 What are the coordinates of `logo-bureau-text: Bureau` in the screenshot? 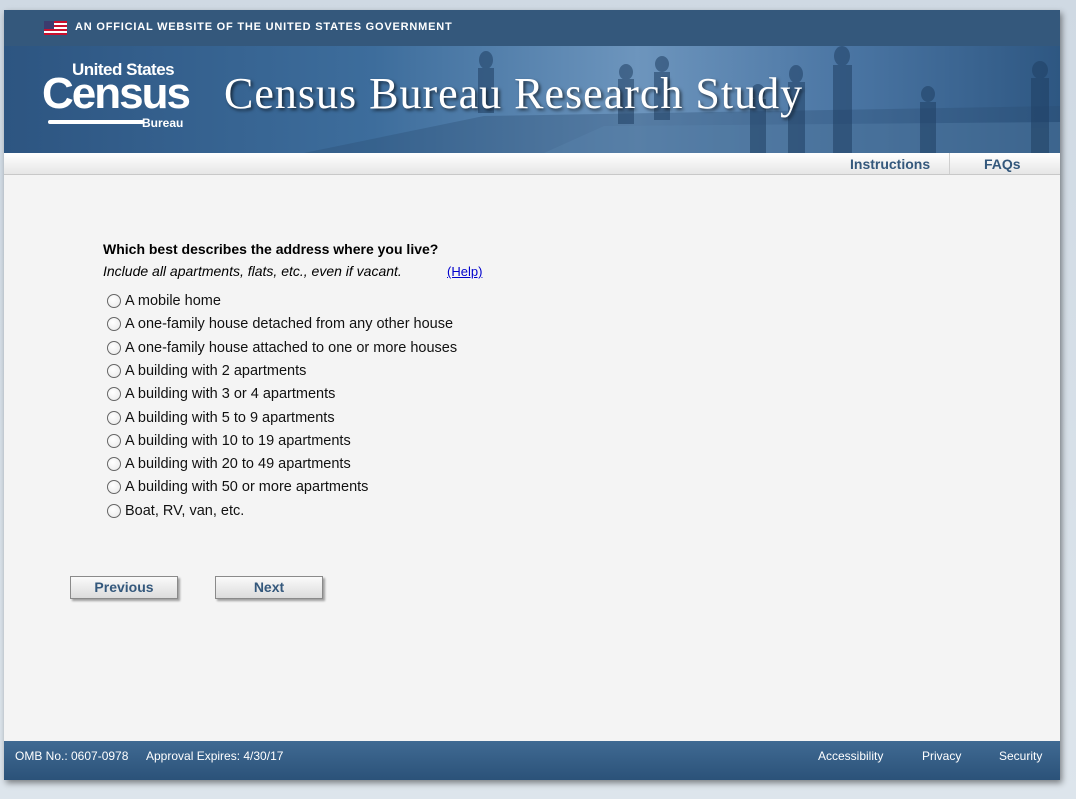 It's located at (163, 123).